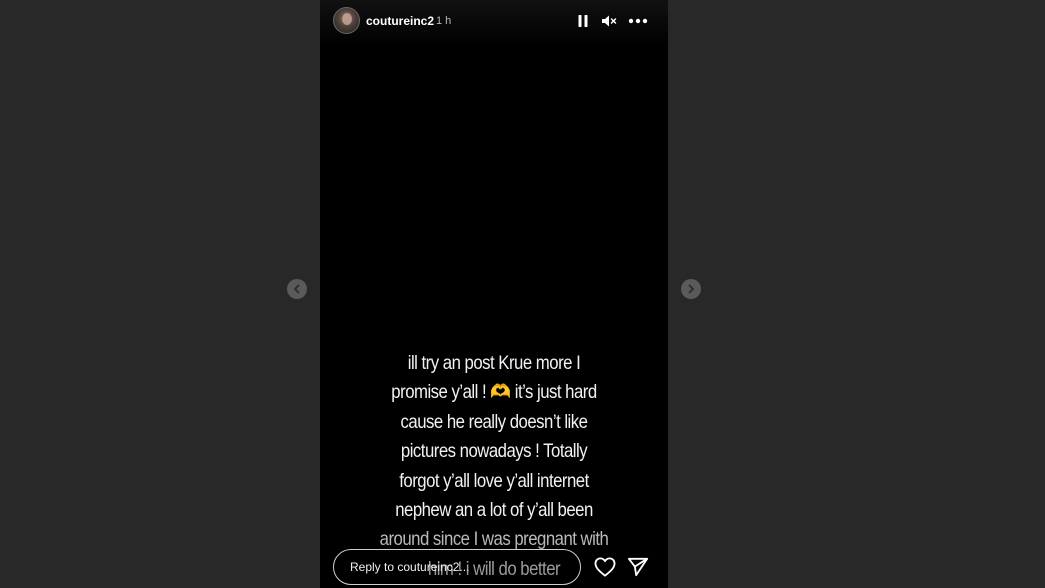 This screenshot has width=1045, height=588. What do you see at coordinates (346, 20) in the screenshot?
I see `avatar` at bounding box center [346, 20].